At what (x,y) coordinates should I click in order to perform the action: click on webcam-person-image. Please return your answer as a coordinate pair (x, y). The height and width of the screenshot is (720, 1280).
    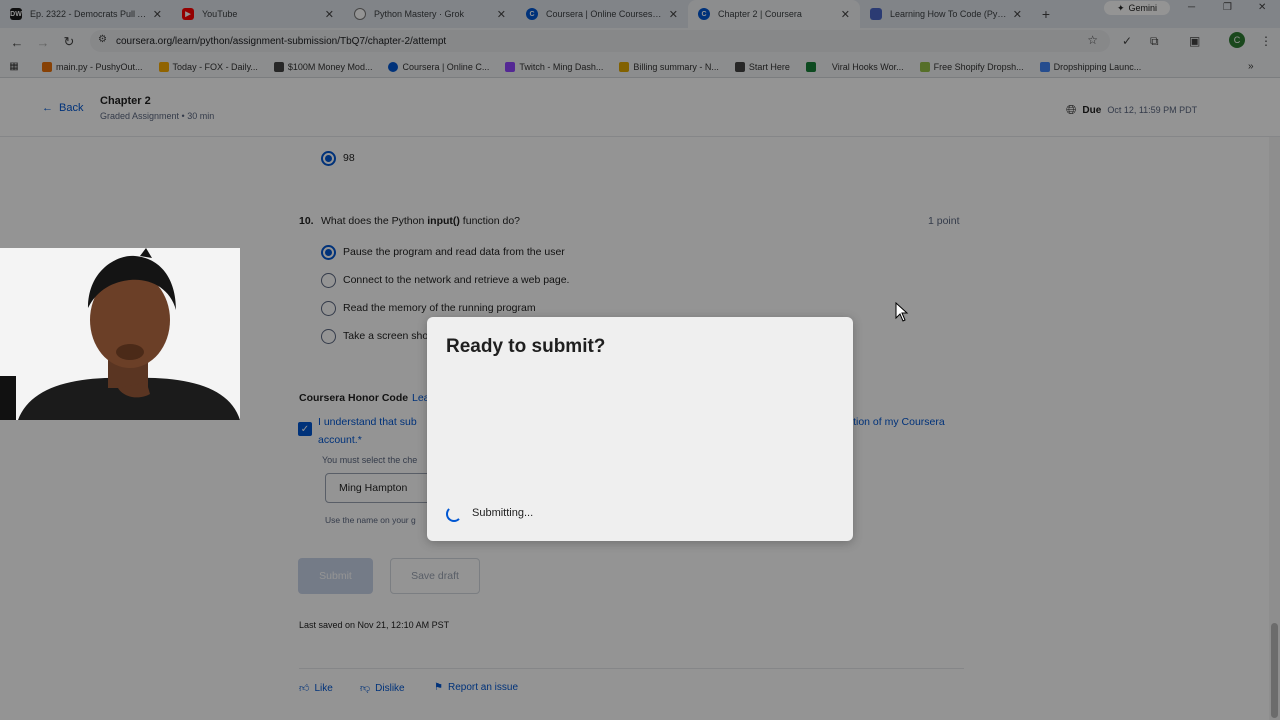
    Looking at the image, I should click on (120, 334).